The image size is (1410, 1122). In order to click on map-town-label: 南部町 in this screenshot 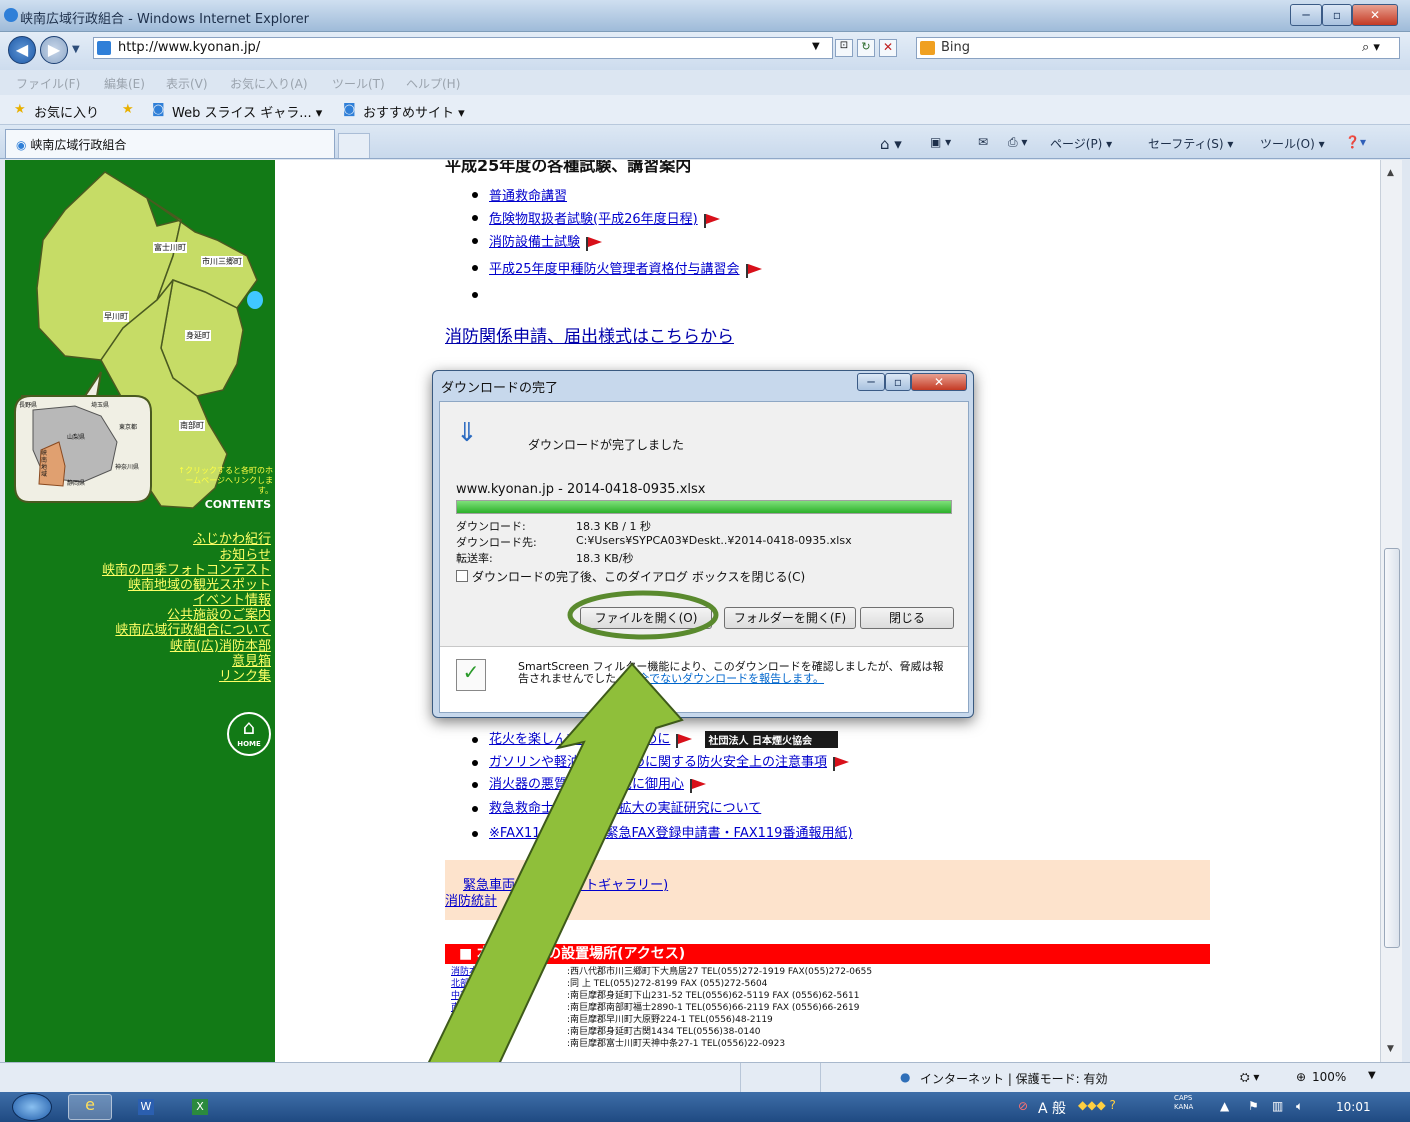, I will do `click(192, 425)`.